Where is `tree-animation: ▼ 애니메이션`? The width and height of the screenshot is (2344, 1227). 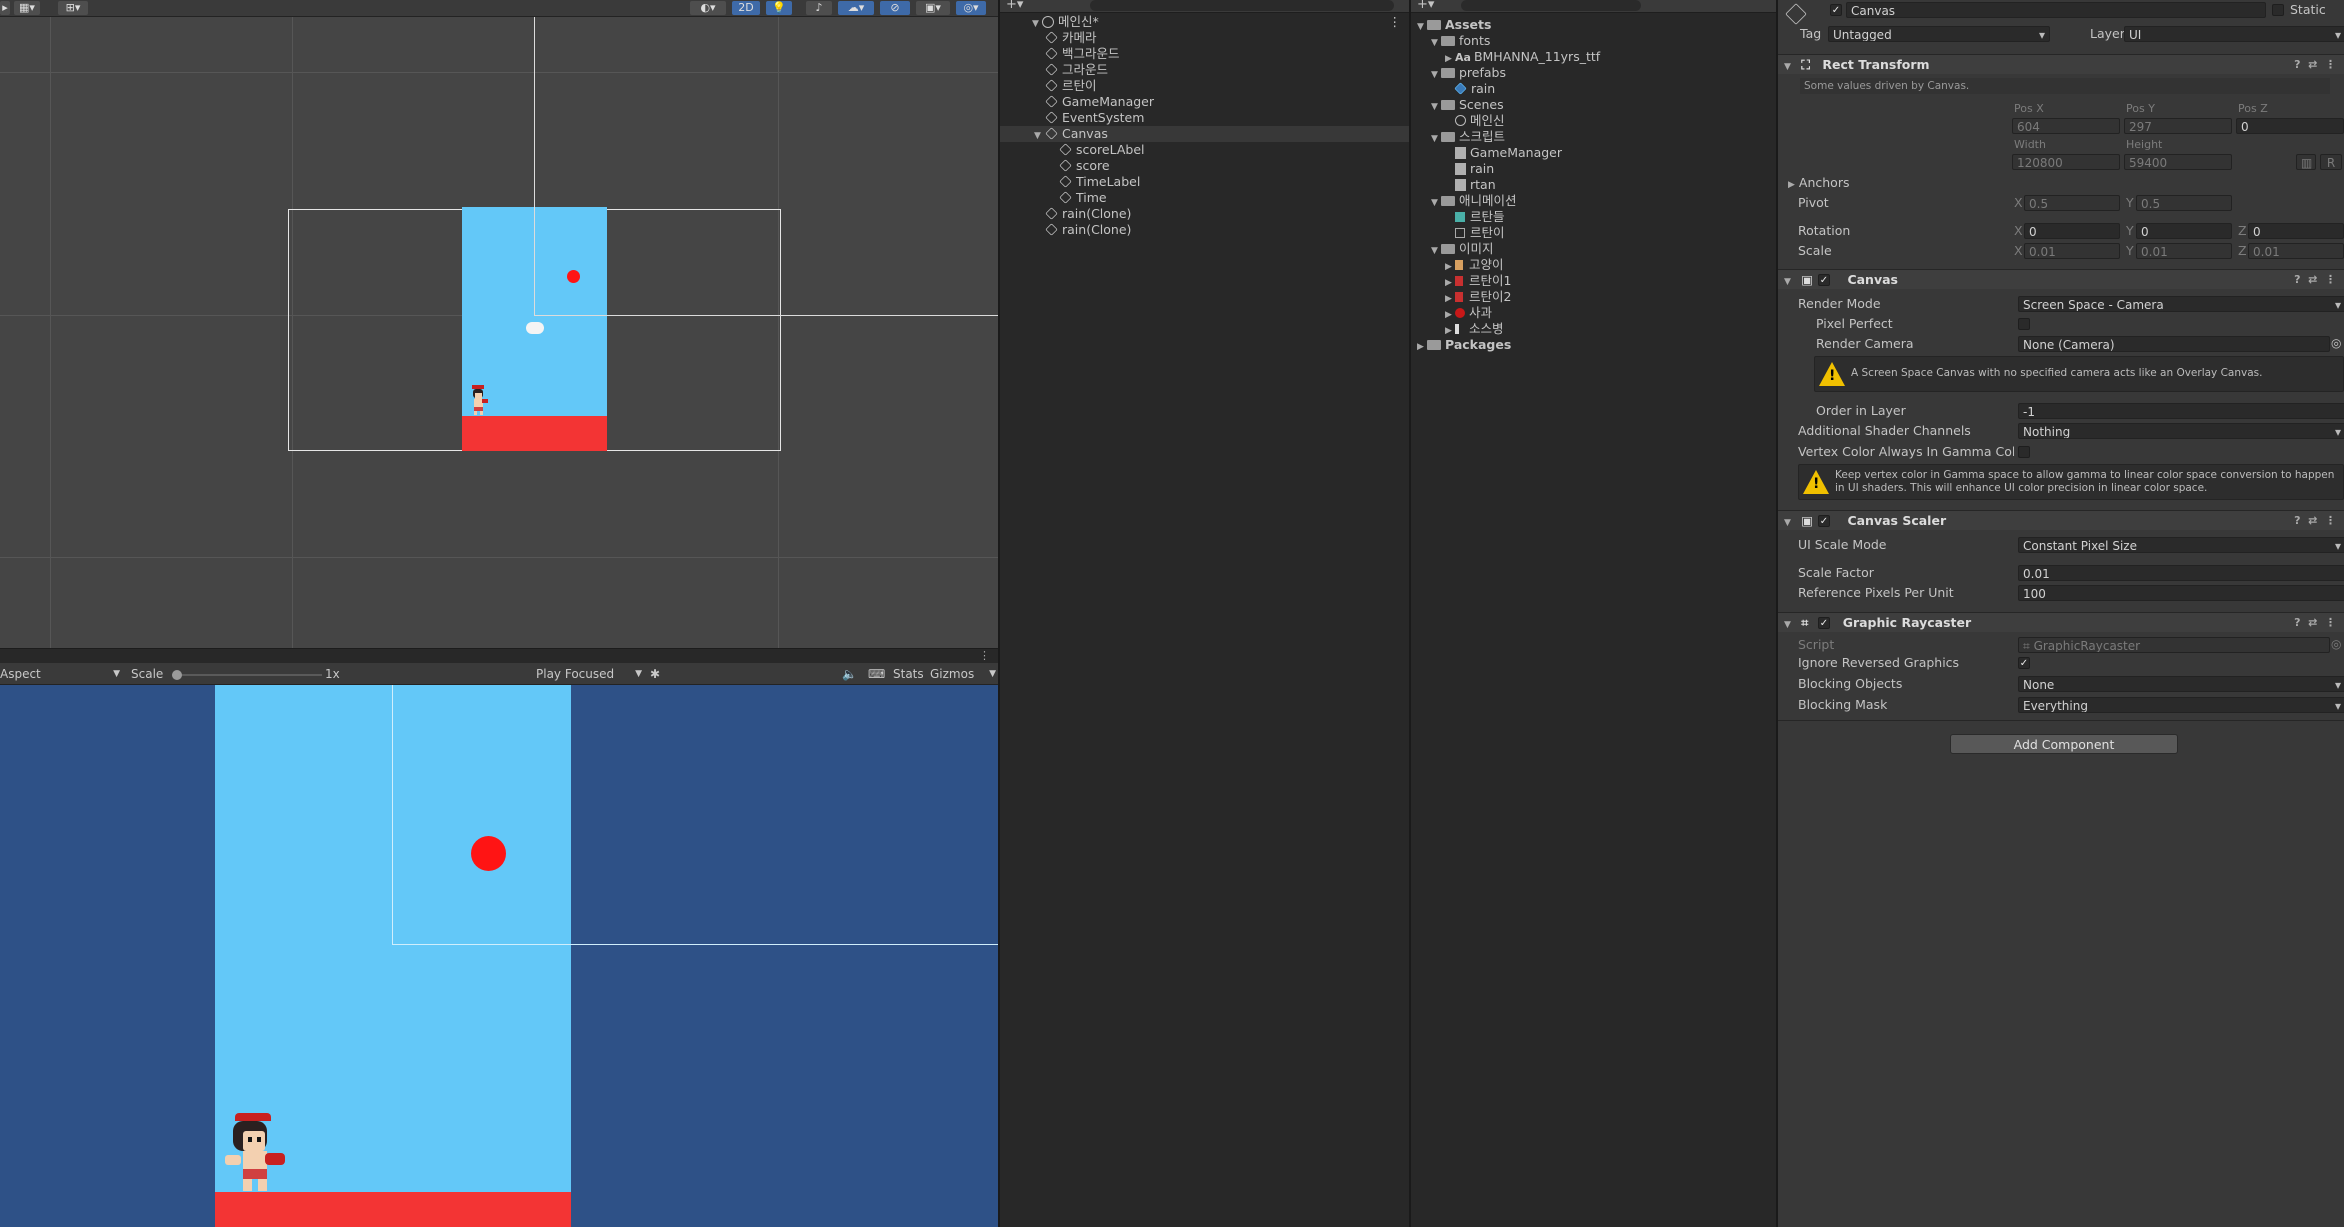 tree-animation: ▼ 애니메이션 is located at coordinates (1593, 201).